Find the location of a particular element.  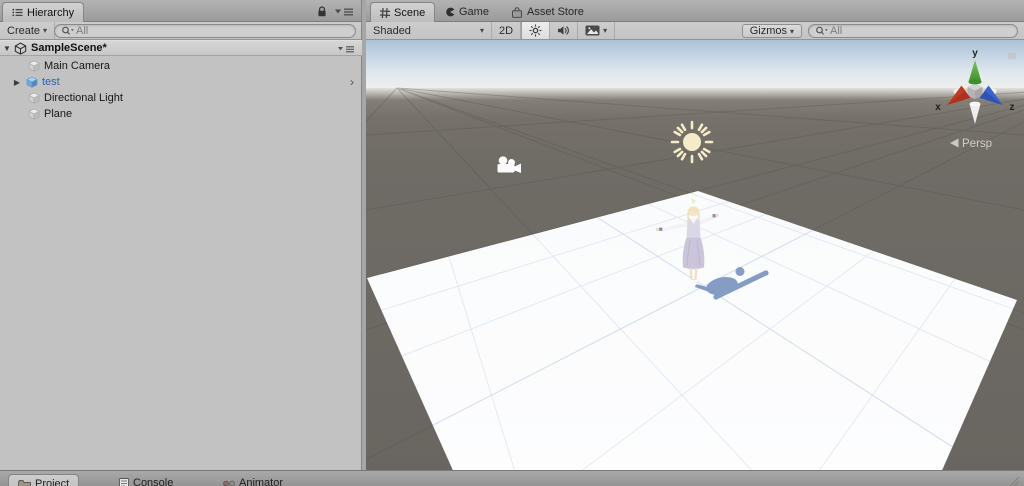

picture-icon is located at coordinates (592, 30).